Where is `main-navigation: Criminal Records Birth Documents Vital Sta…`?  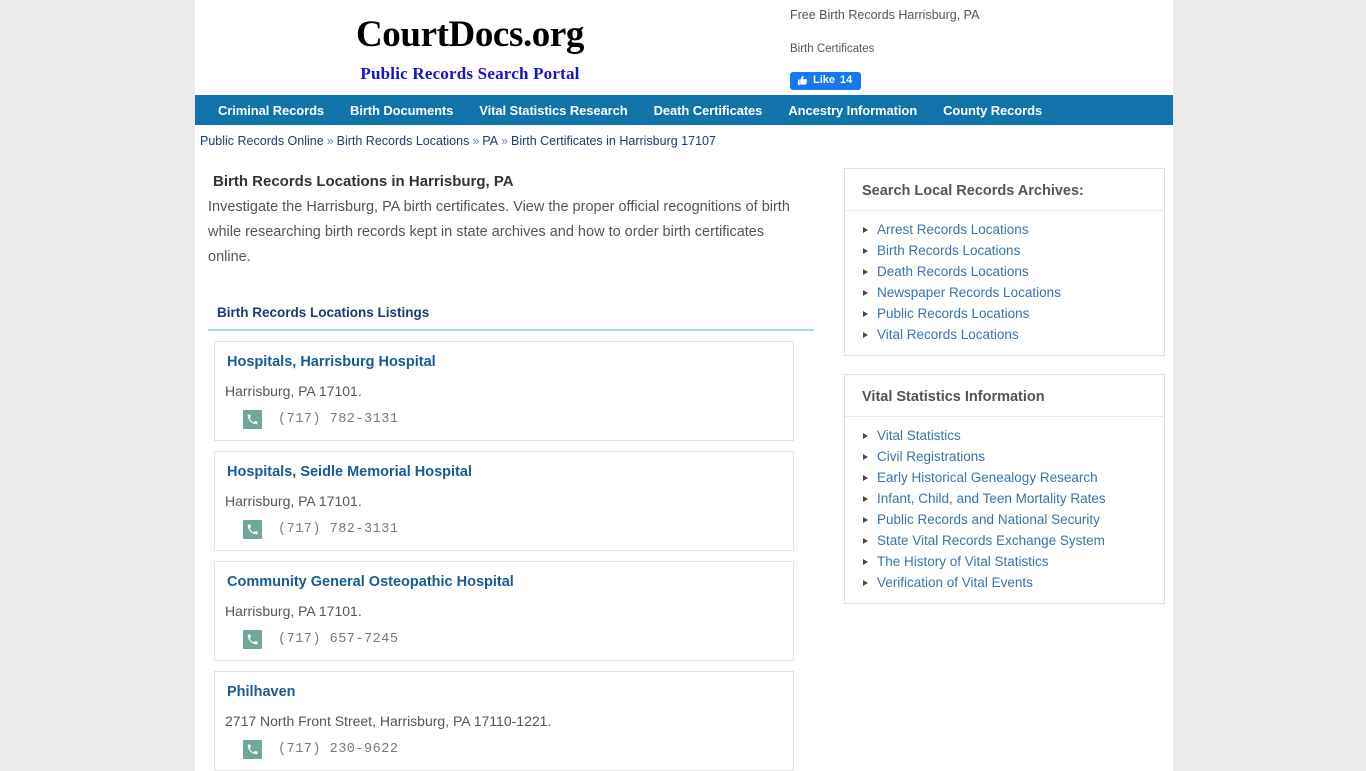 main-navigation: Criminal Records Birth Documents Vital Sta… is located at coordinates (684, 110).